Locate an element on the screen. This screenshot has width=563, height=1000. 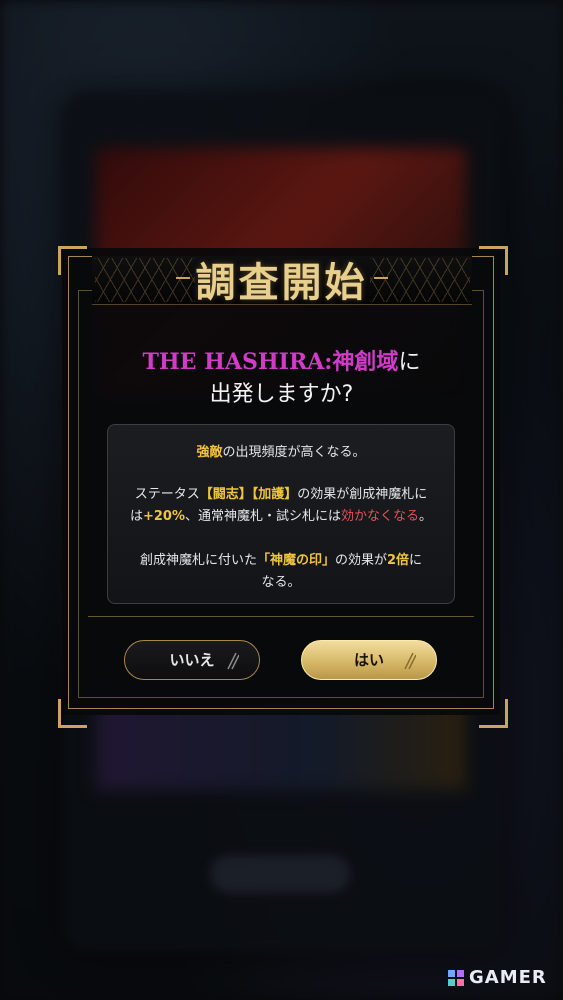
dialog-question-line1: THE HASHIRA:神創域に is located at coordinates (281, 360).